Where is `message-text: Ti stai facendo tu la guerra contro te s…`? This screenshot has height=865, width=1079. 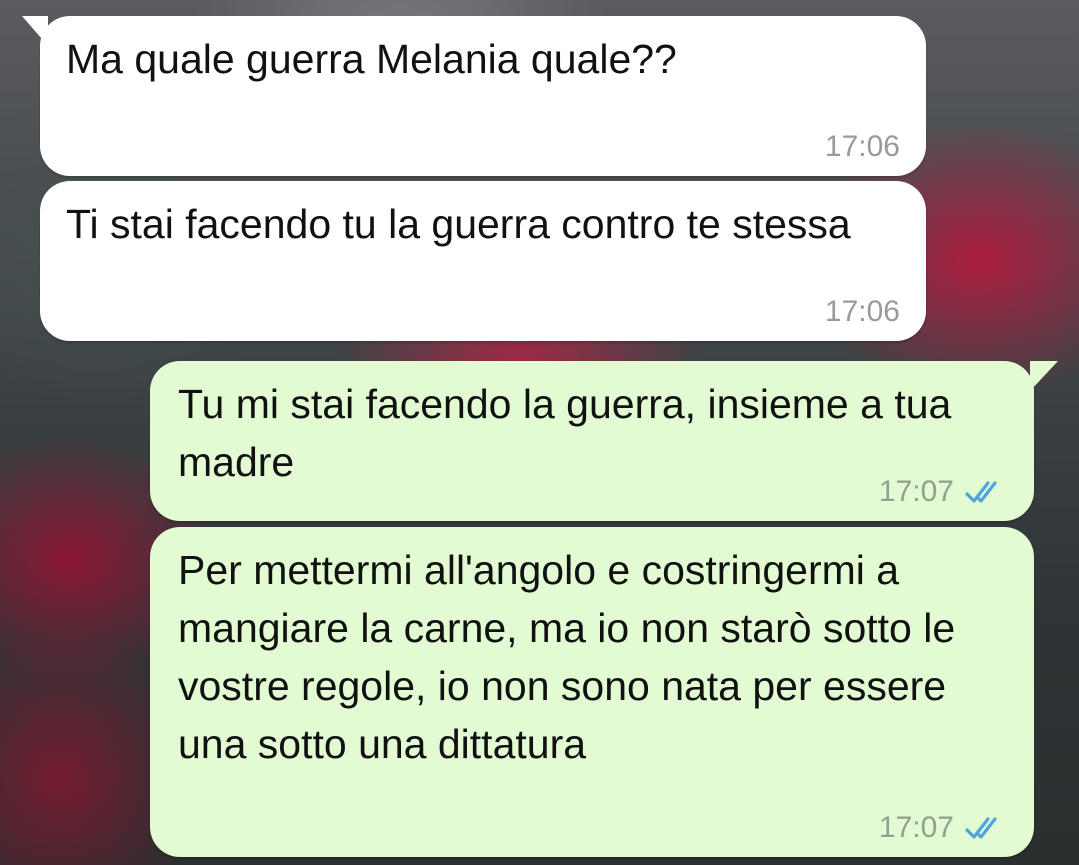 message-text: Ti stai facendo tu la guerra contro te s… is located at coordinates (458, 224).